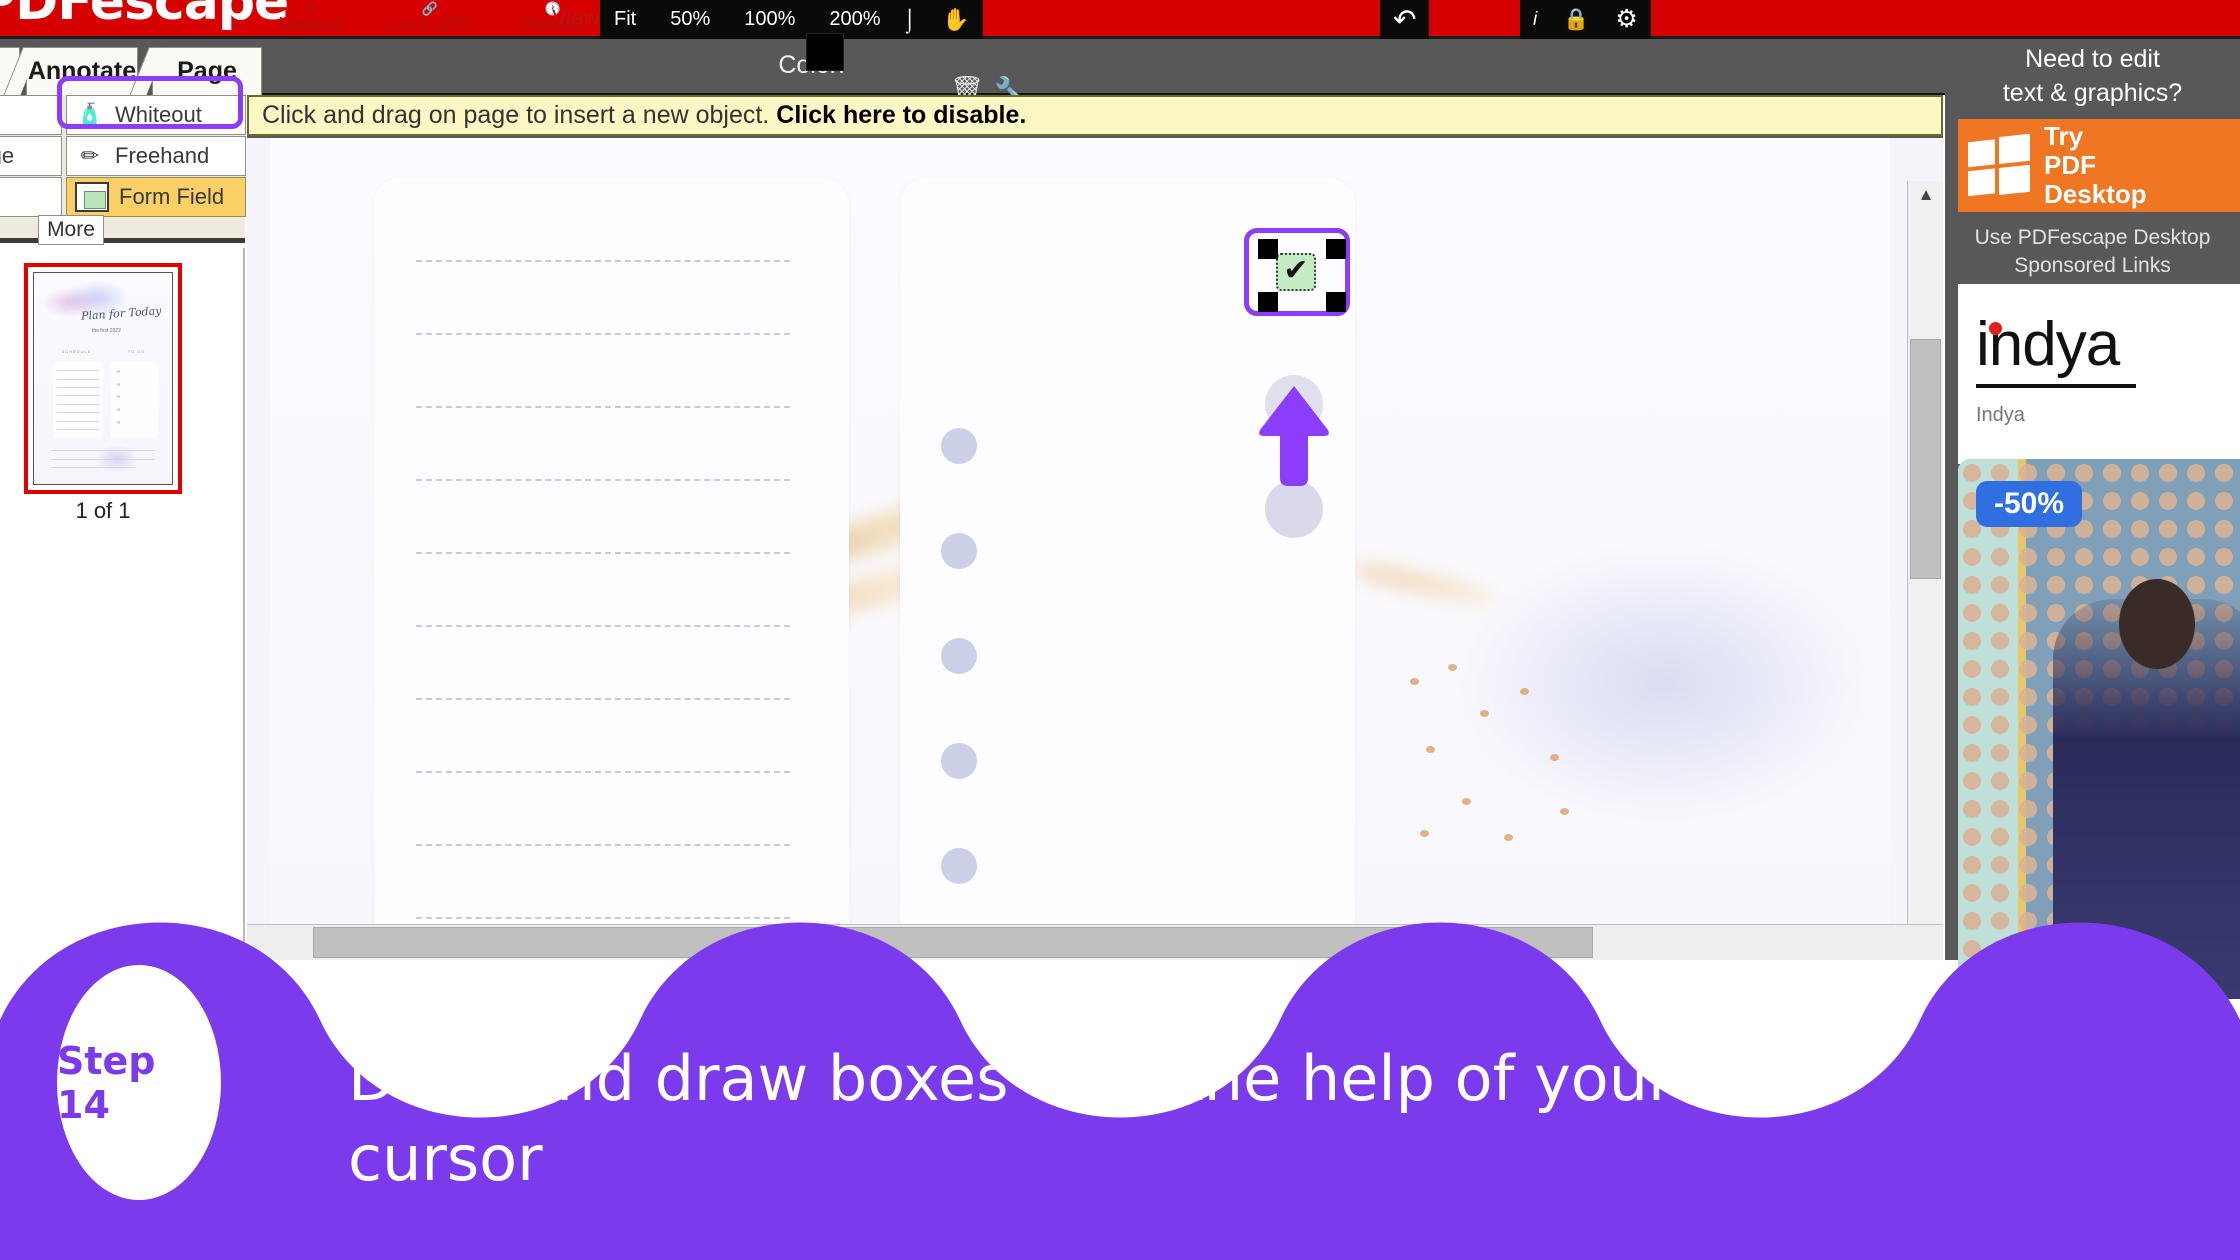  What do you see at coordinates (955, 19) in the screenshot?
I see `hand-icon: ✋` at bounding box center [955, 19].